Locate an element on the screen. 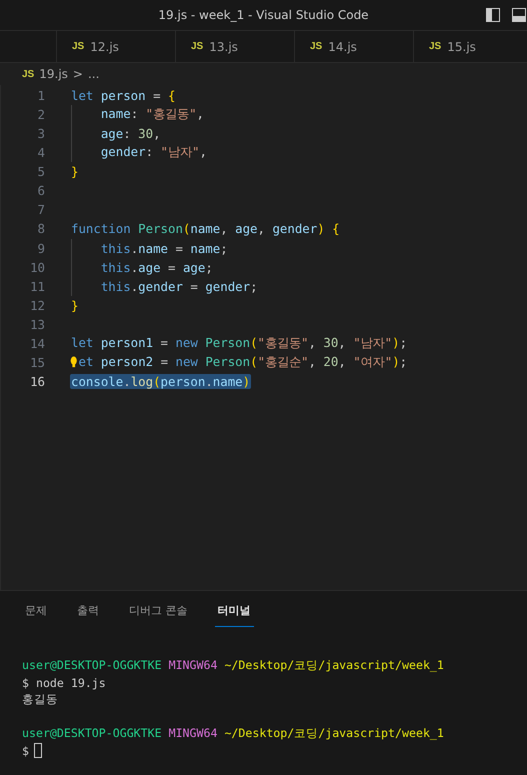 This screenshot has width=527, height=775. terminal-line: $ node 19.js is located at coordinates (64, 683).